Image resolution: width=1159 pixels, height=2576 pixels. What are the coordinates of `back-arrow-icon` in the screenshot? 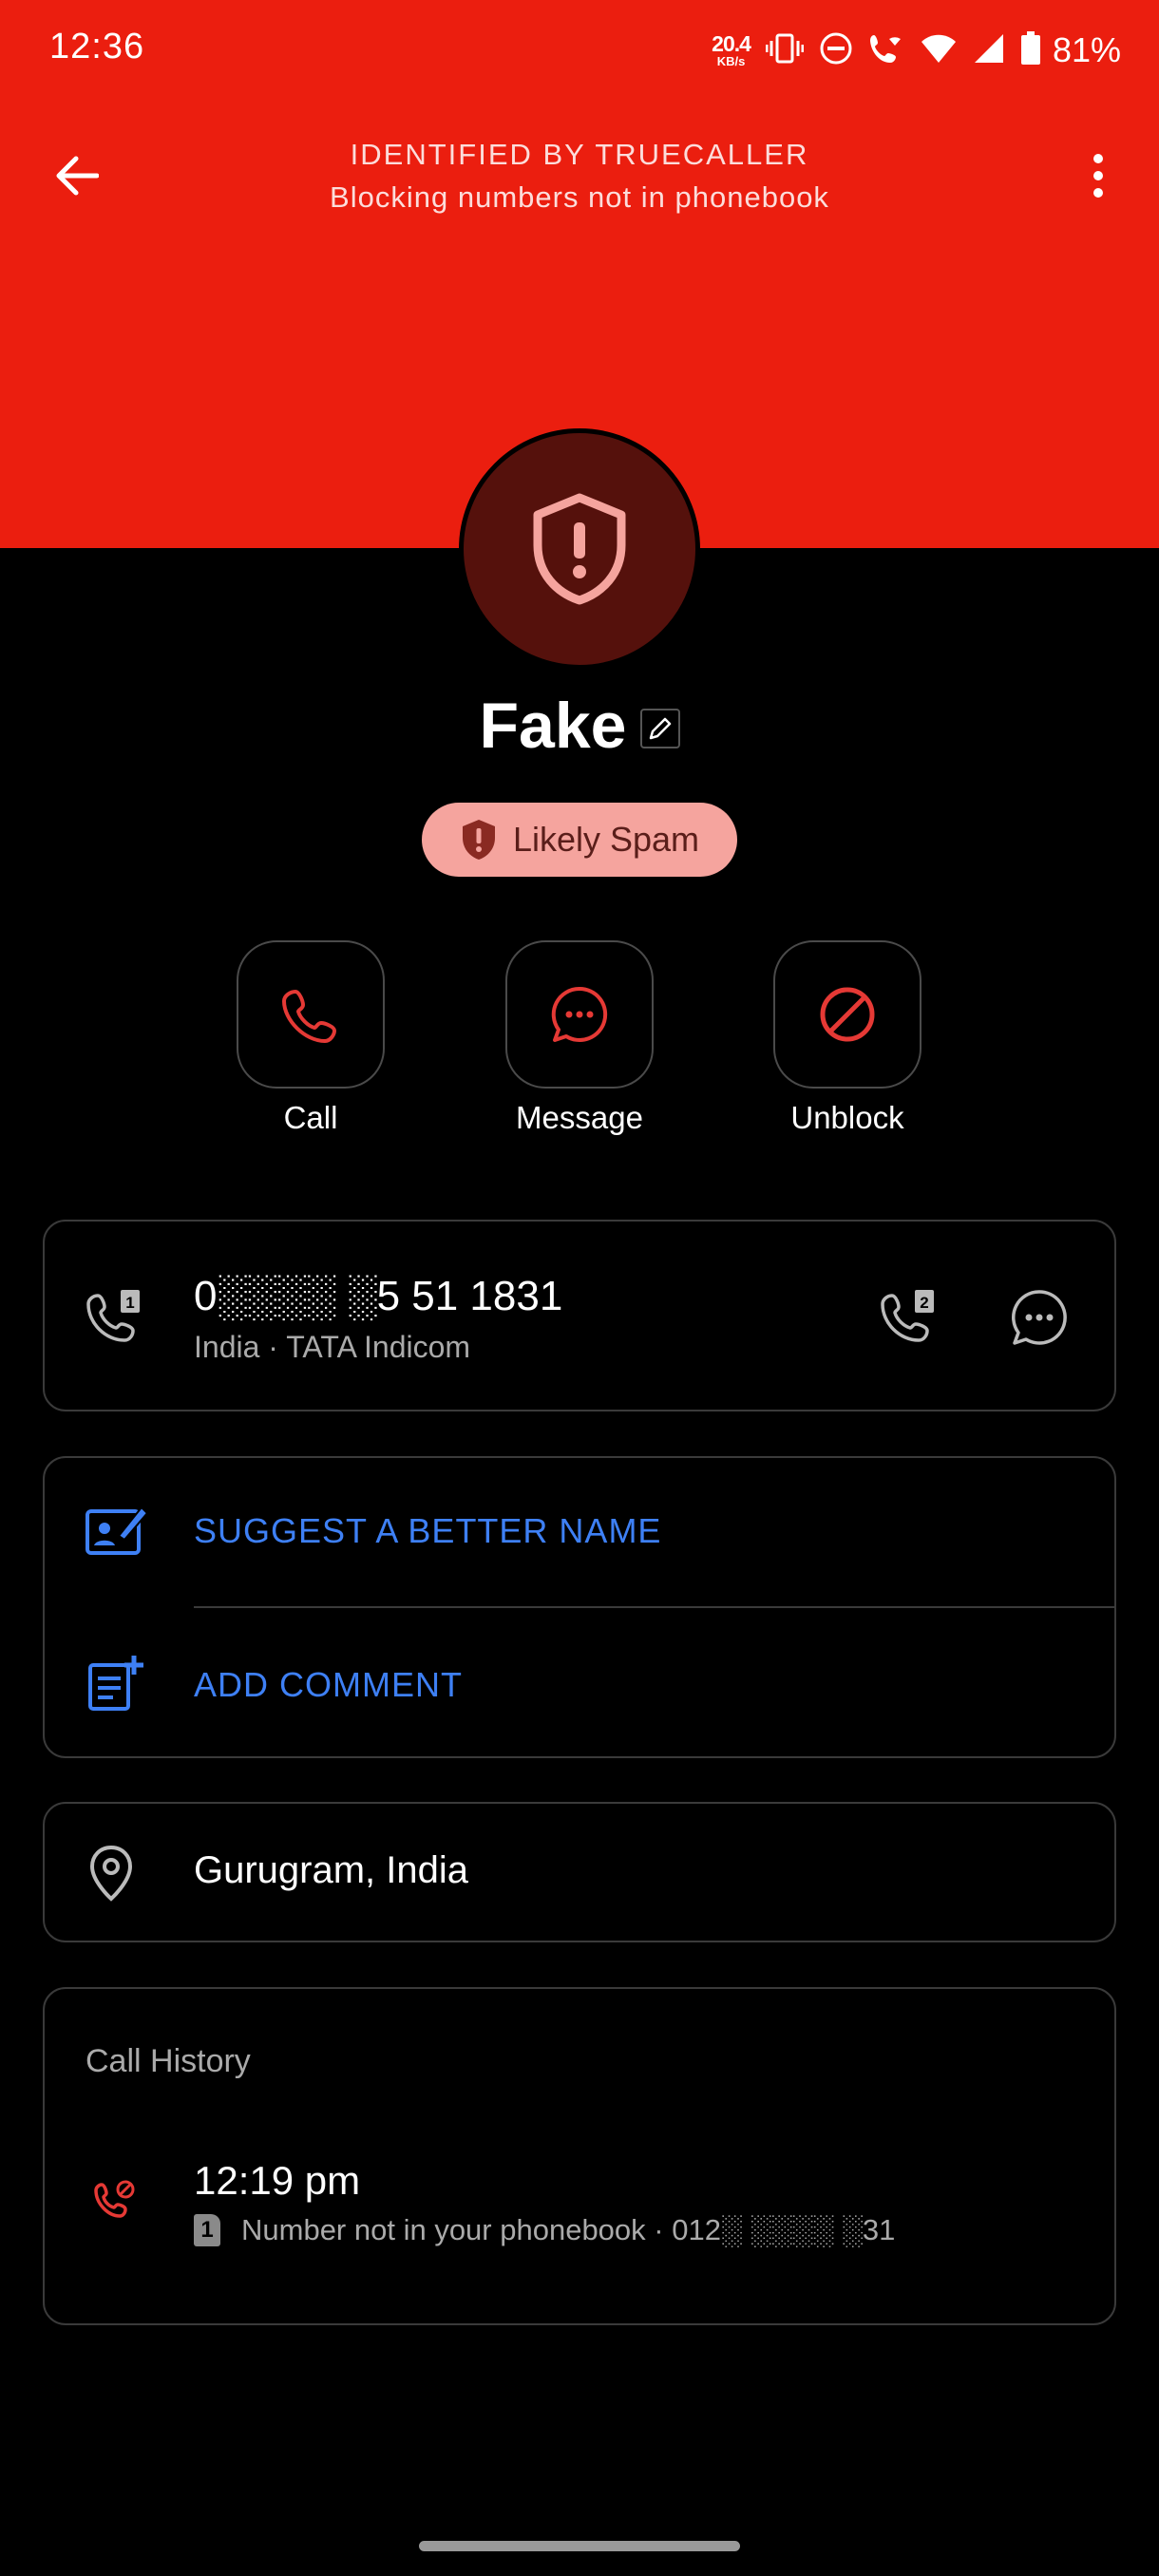 It's located at (77, 176).